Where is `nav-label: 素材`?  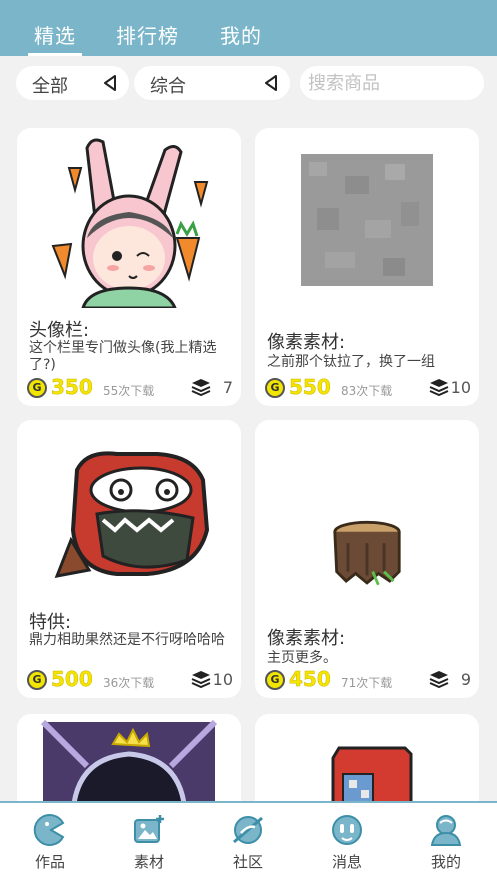
nav-label: 素材 is located at coordinates (148, 862).